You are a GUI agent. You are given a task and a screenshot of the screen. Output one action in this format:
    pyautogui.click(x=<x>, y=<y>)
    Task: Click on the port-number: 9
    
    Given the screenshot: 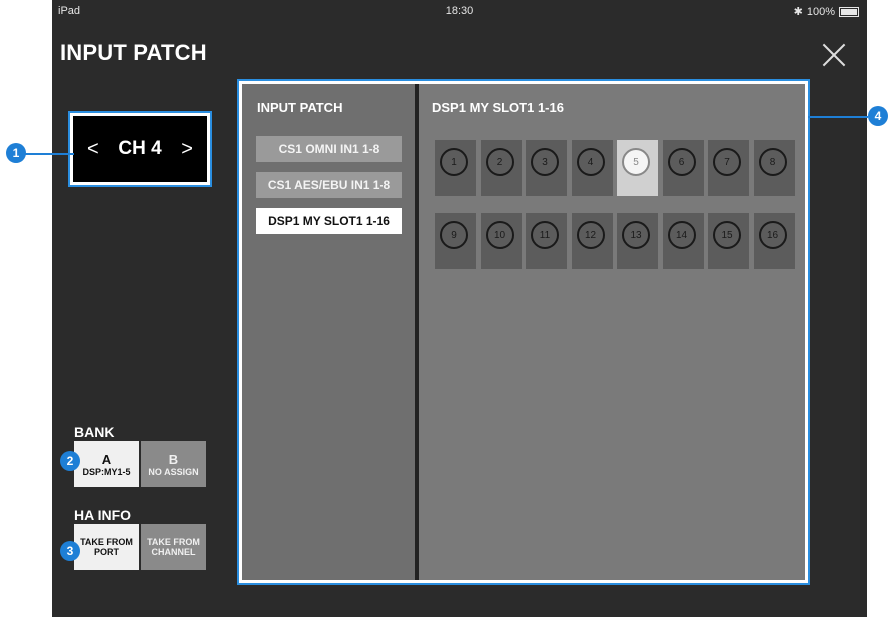 What is the action you would take?
    pyautogui.click(x=454, y=235)
    